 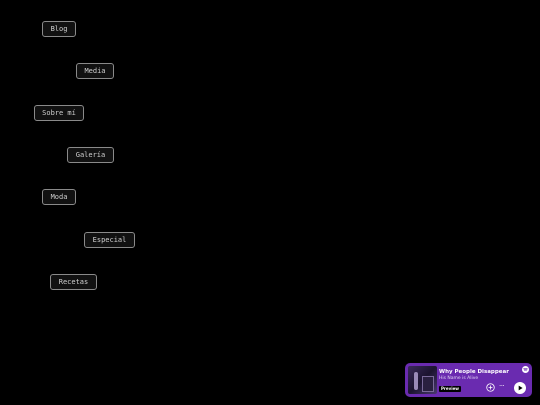 What do you see at coordinates (90, 155) in the screenshot?
I see `nav-button-gallery: Galería` at bounding box center [90, 155].